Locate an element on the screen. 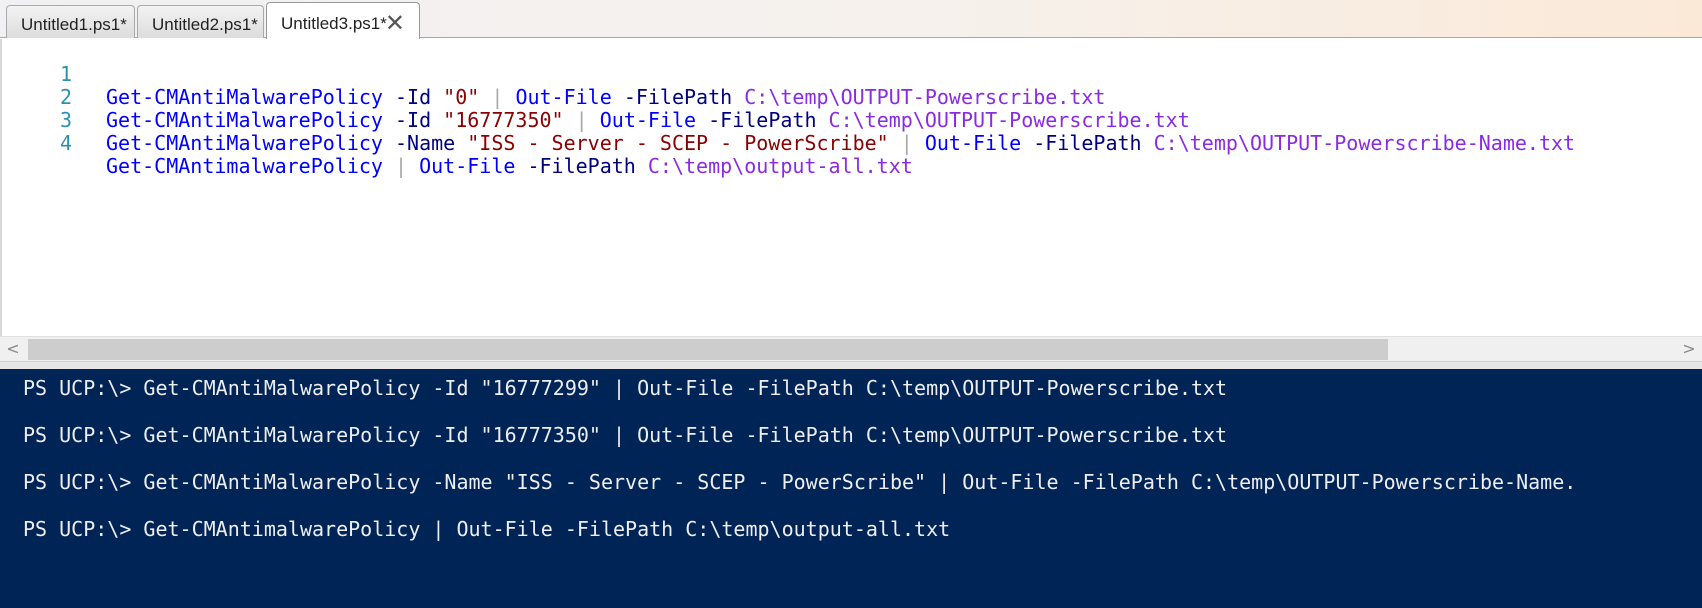  scroll-right-icon: > is located at coordinates (1689, 349).